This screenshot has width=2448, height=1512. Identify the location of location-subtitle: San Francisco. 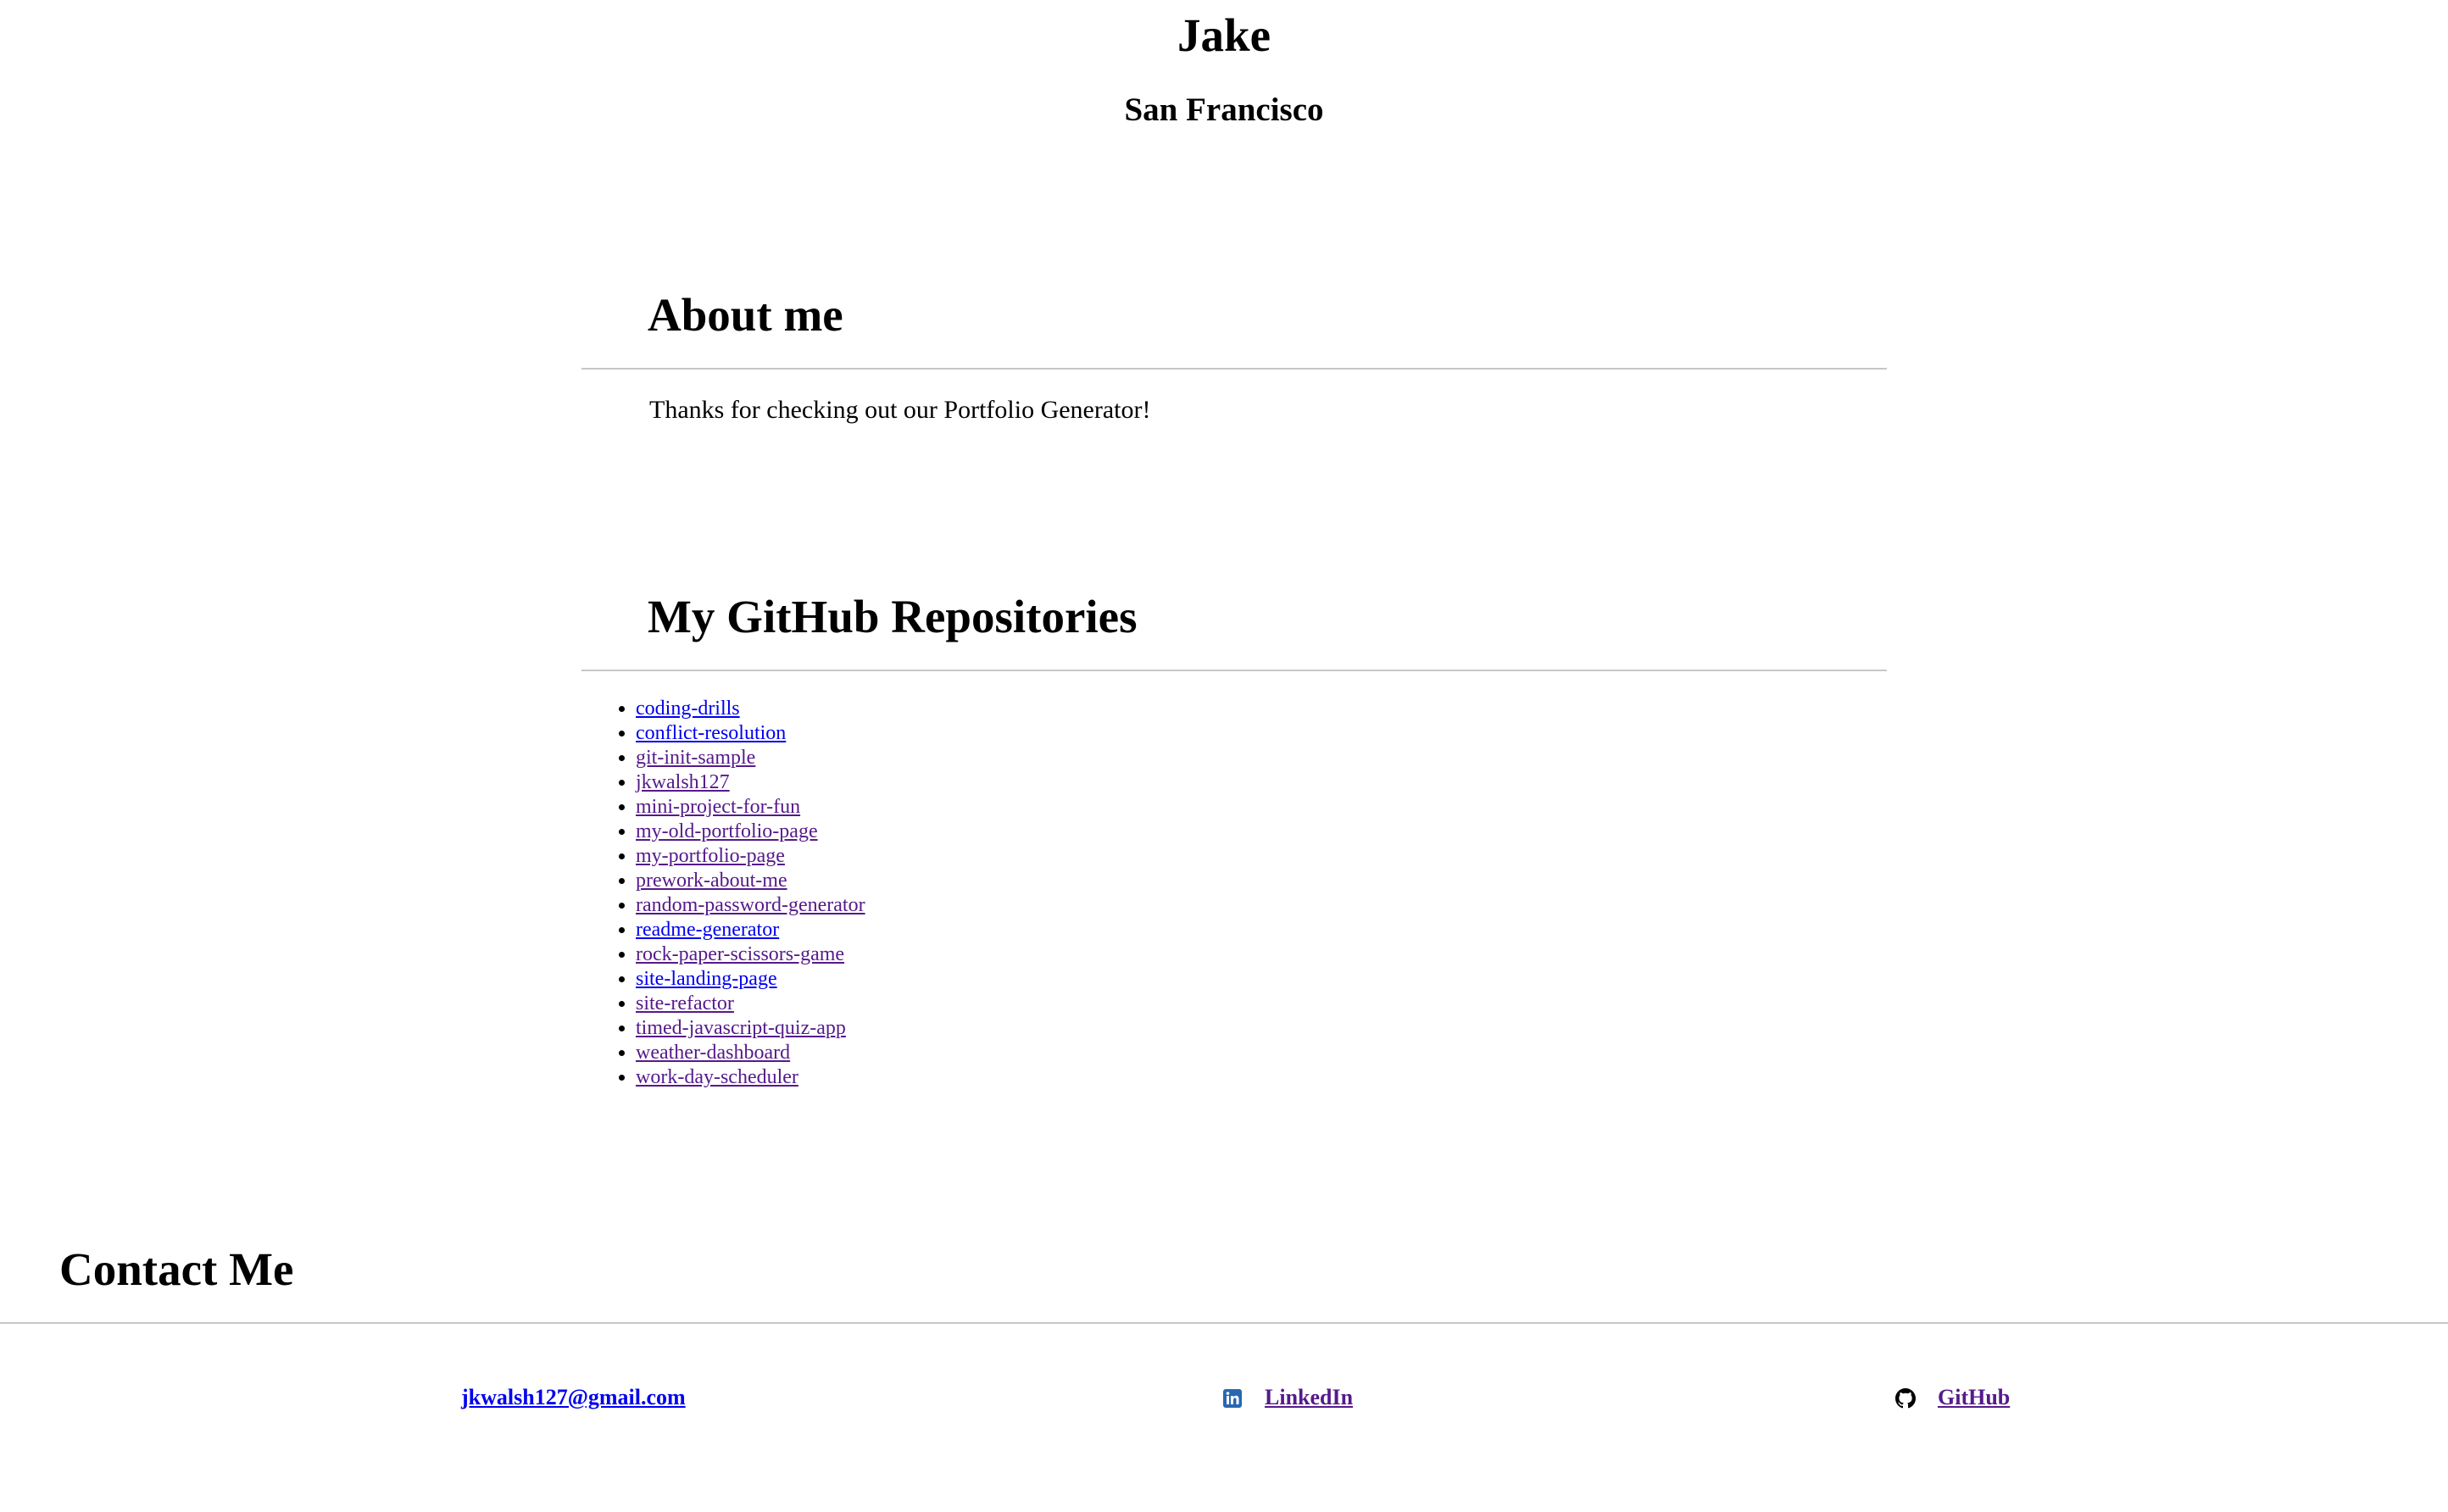
(1224, 110).